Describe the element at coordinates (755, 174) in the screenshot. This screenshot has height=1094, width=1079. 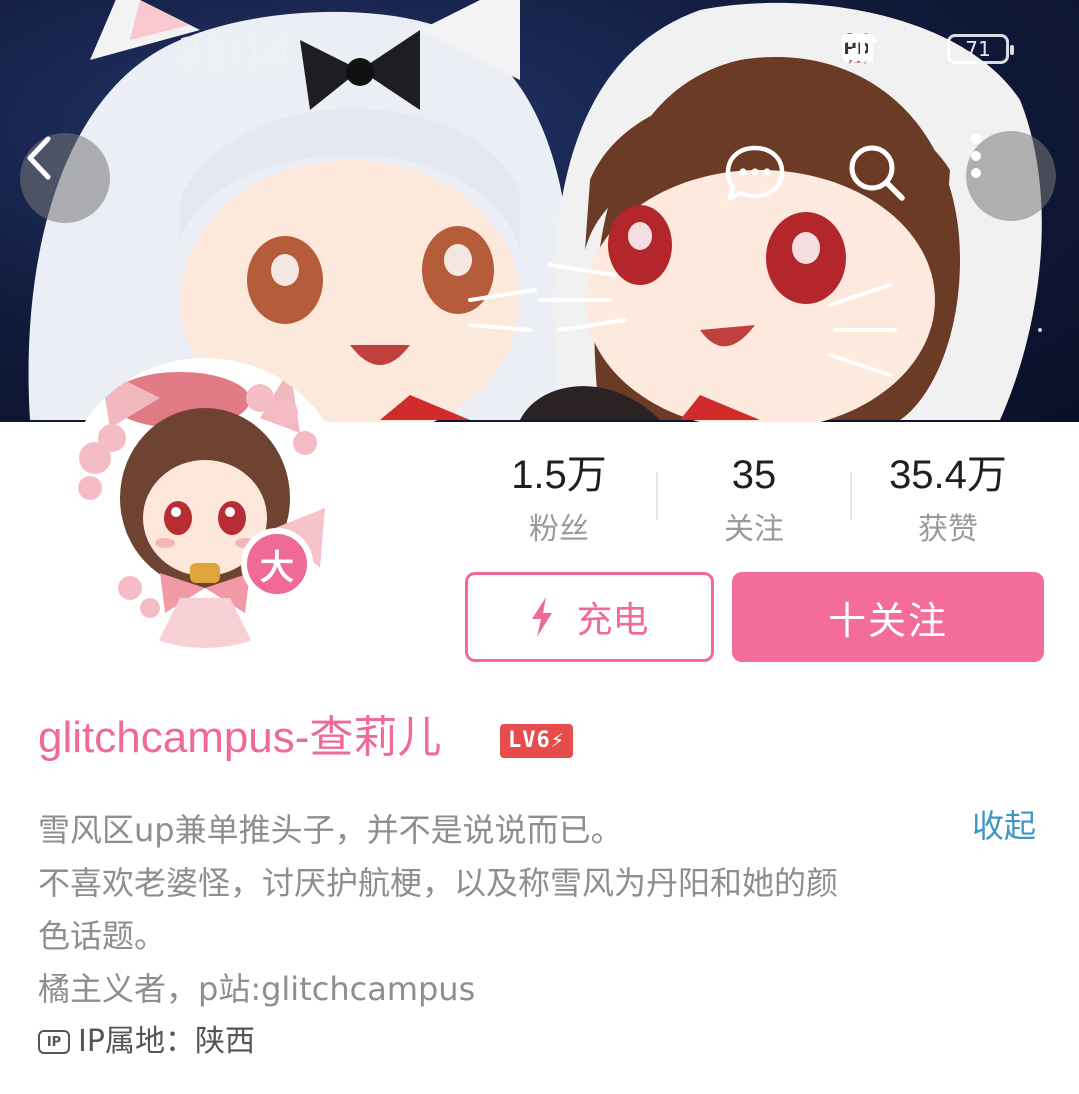
I see `chat-bubble-icon` at that location.